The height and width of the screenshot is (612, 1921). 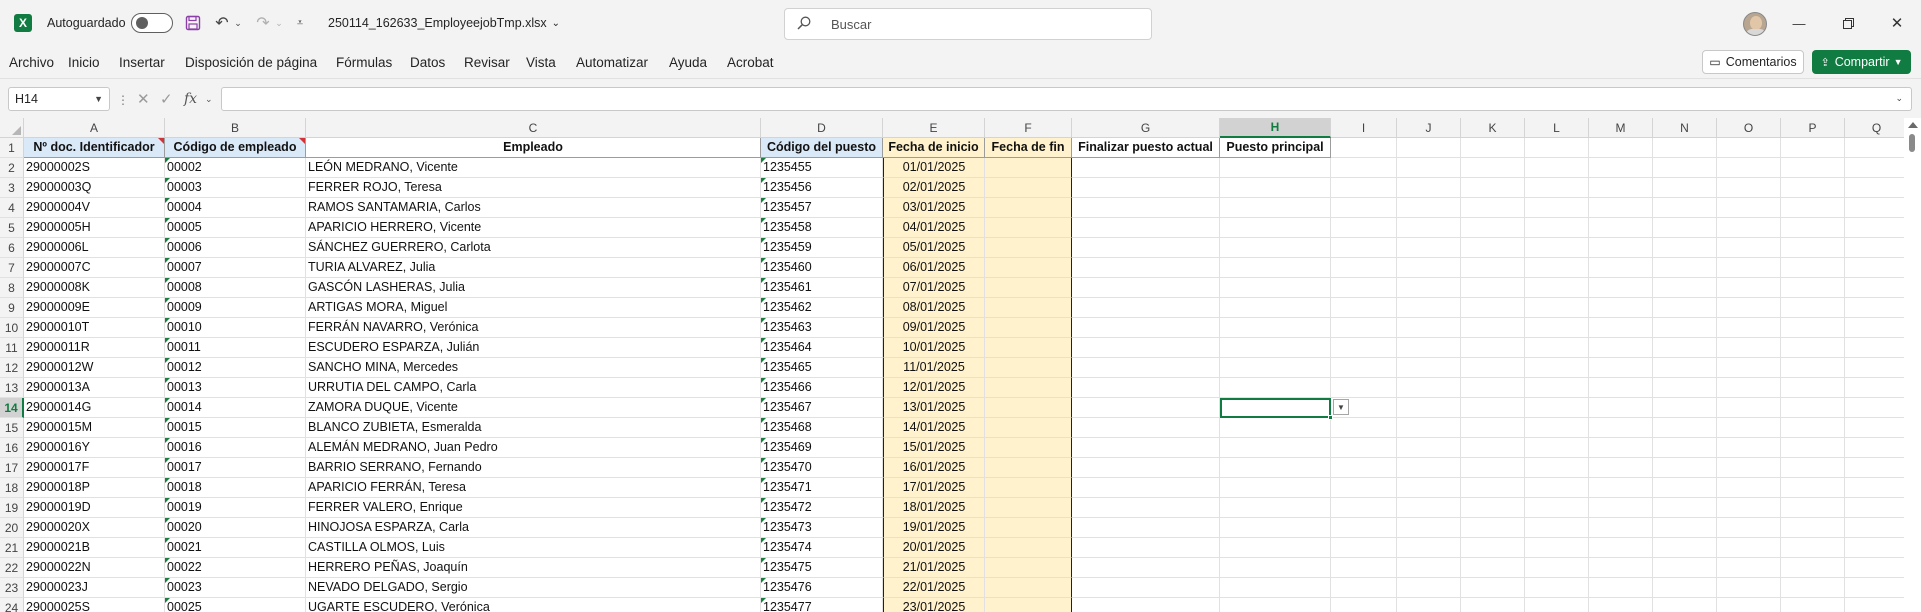 What do you see at coordinates (822, 188) in the screenshot?
I see `cell-d3: 1235456` at bounding box center [822, 188].